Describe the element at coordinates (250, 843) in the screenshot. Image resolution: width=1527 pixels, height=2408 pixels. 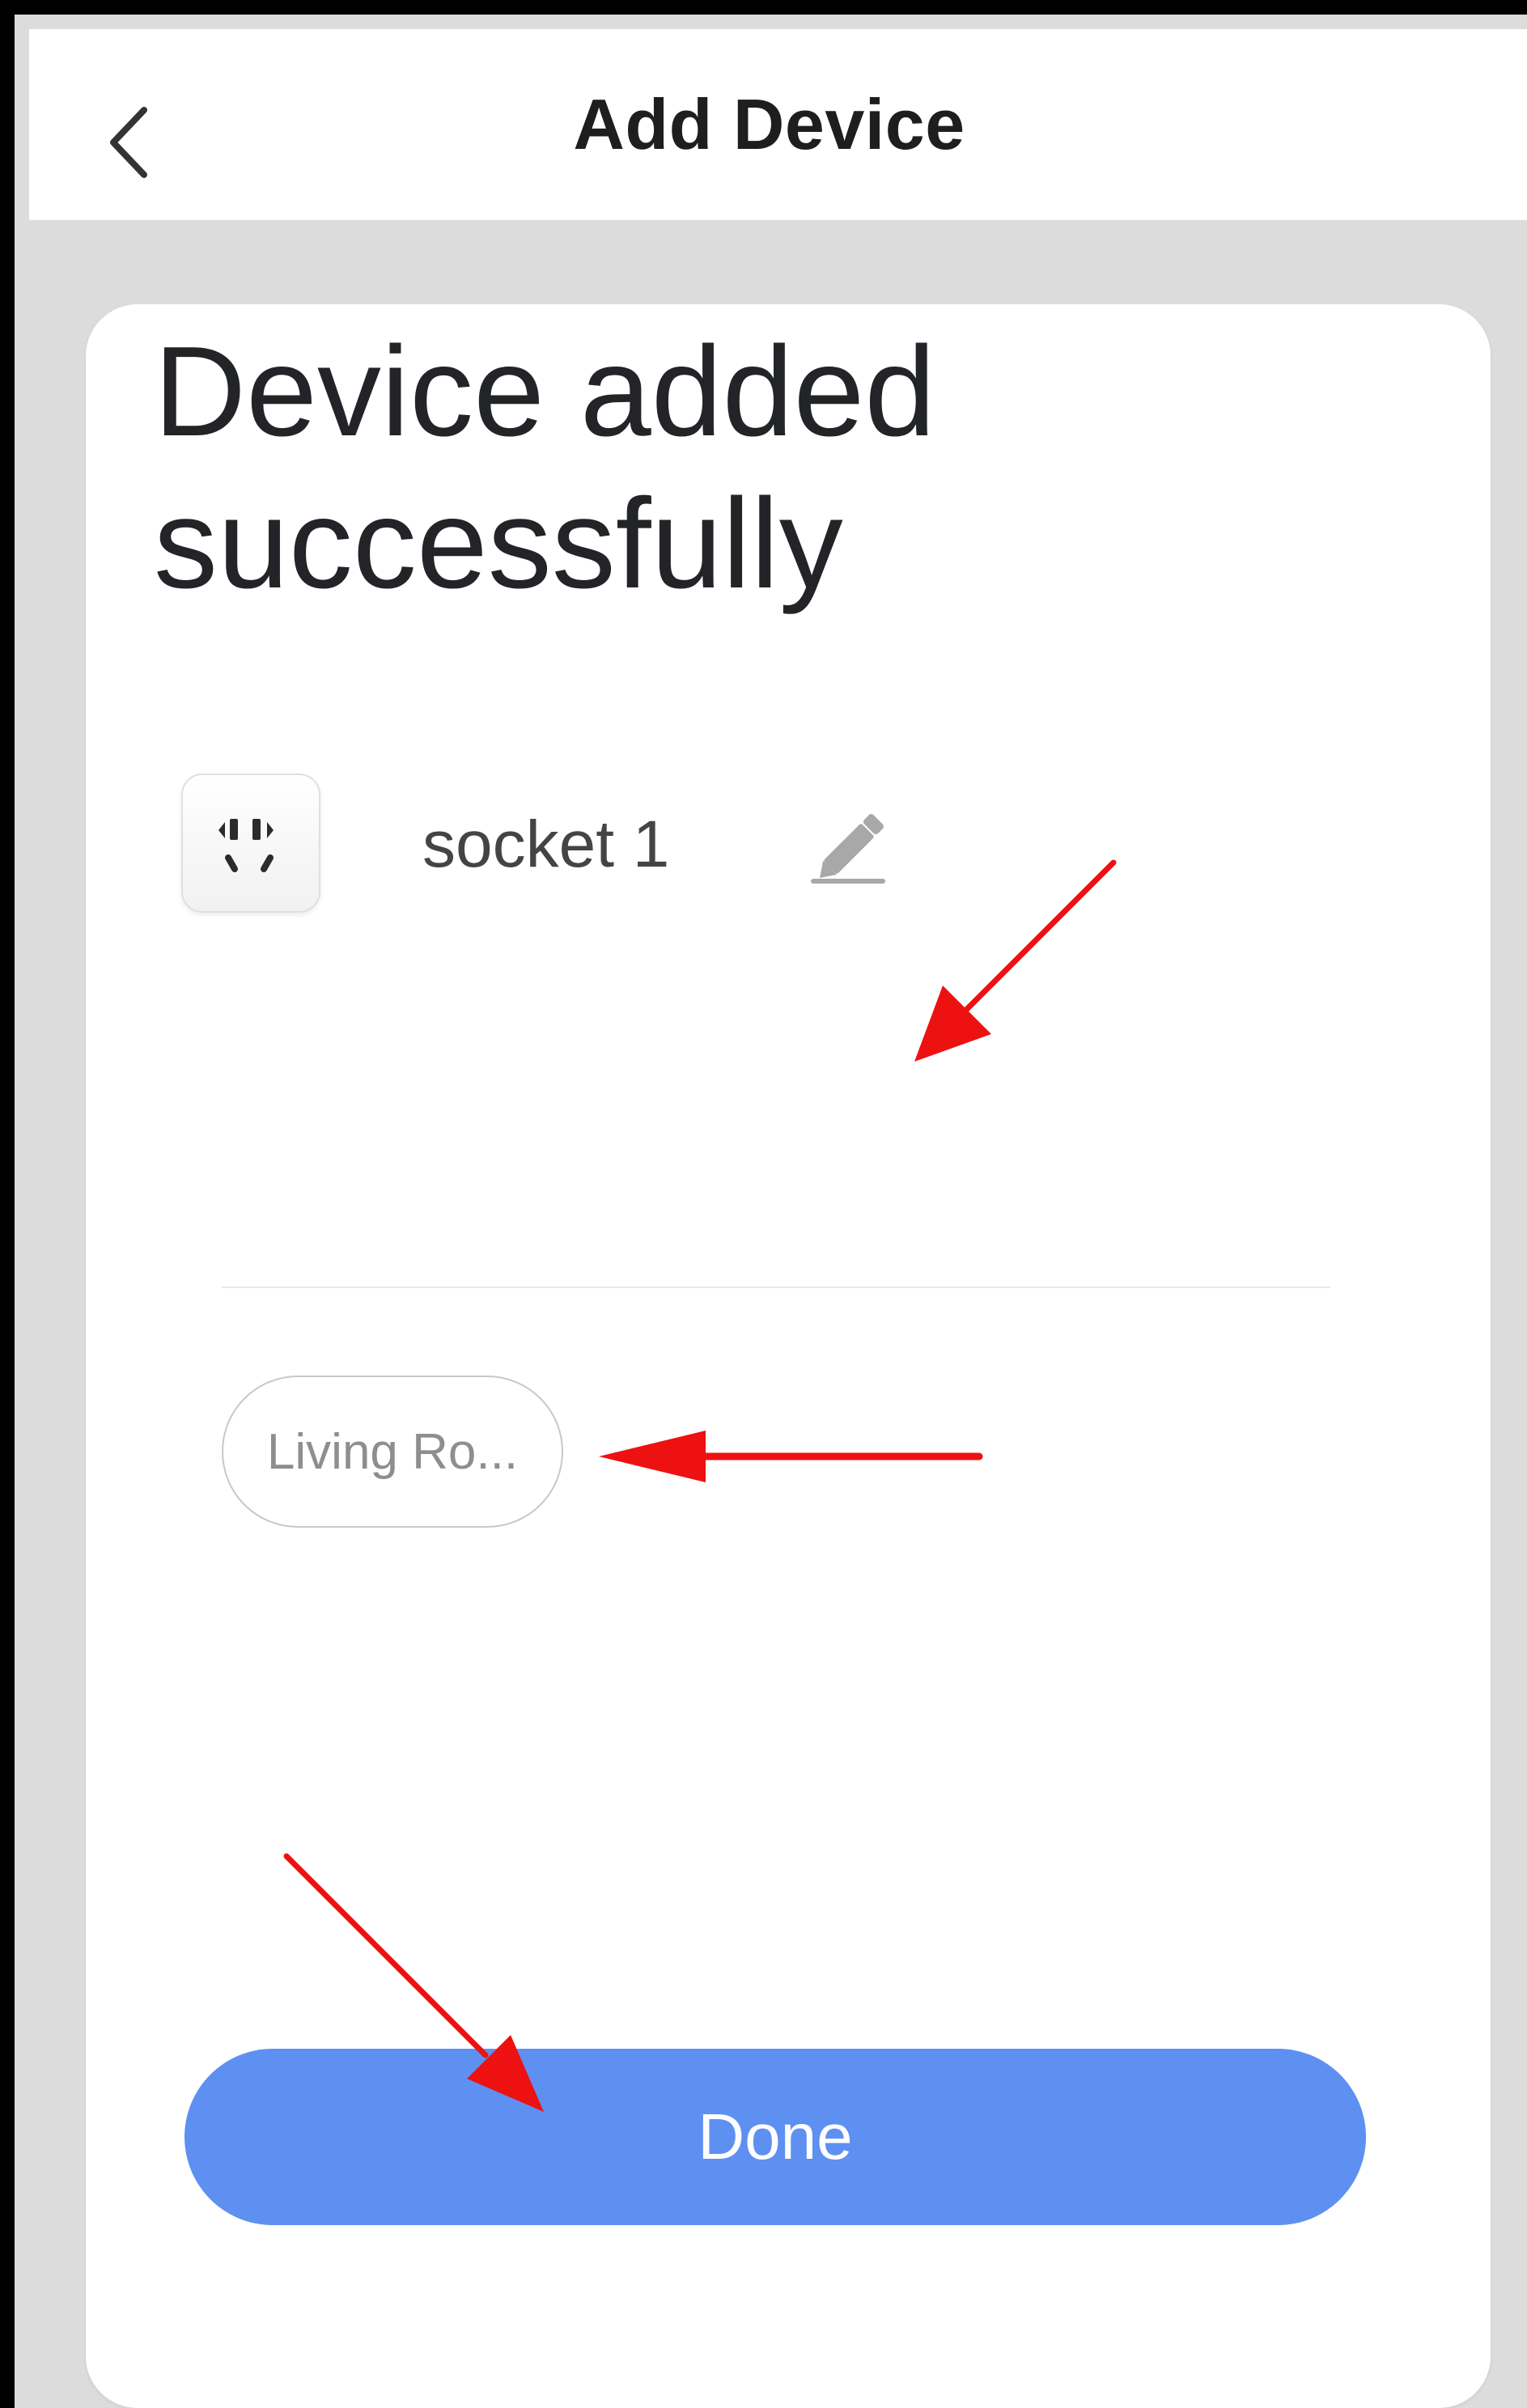
I see `power-socket-icon` at that location.